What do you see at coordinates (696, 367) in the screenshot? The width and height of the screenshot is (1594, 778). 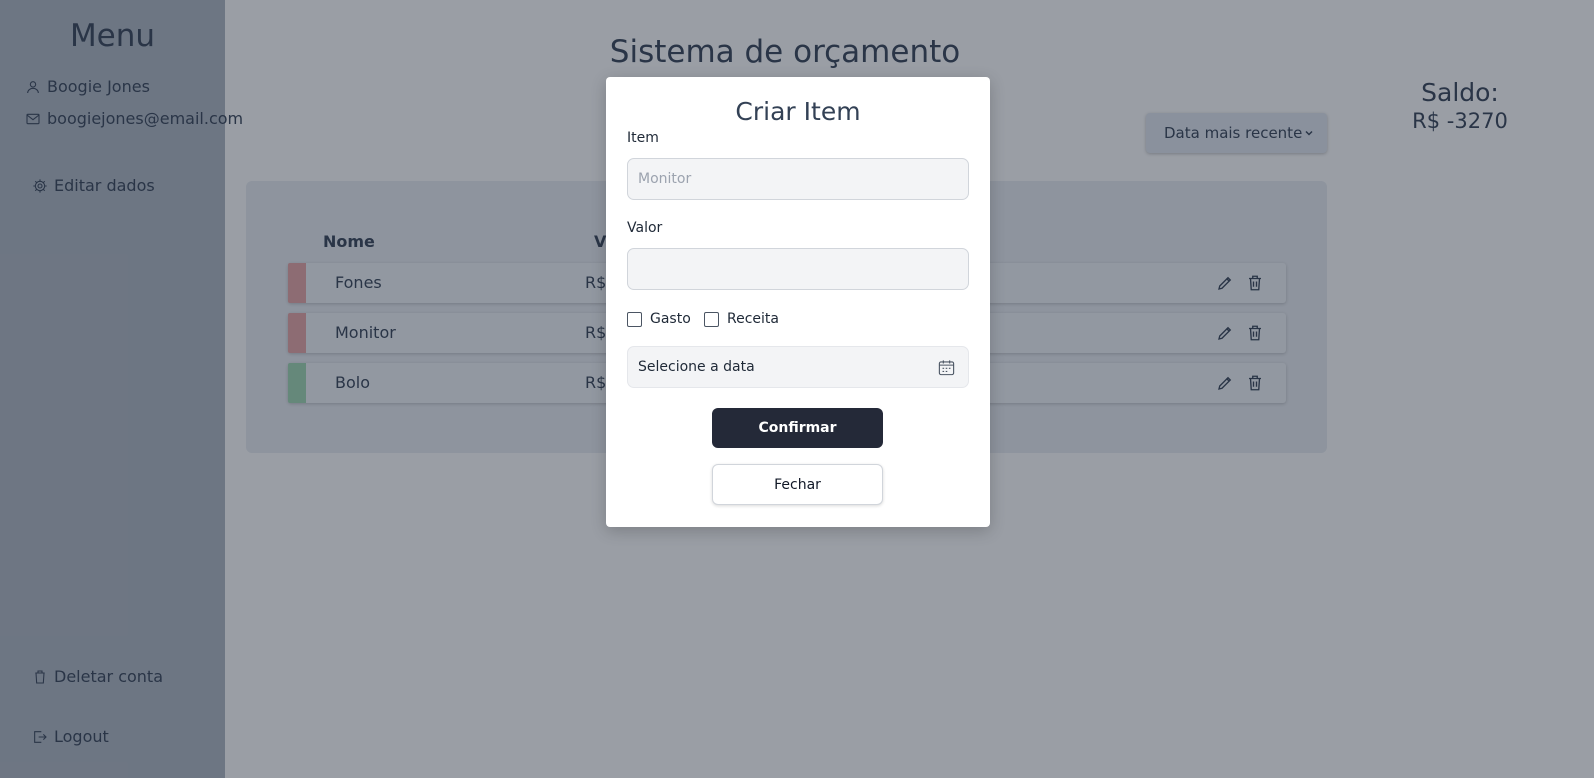 I see `date-placeholder: Selecione a data` at bounding box center [696, 367].